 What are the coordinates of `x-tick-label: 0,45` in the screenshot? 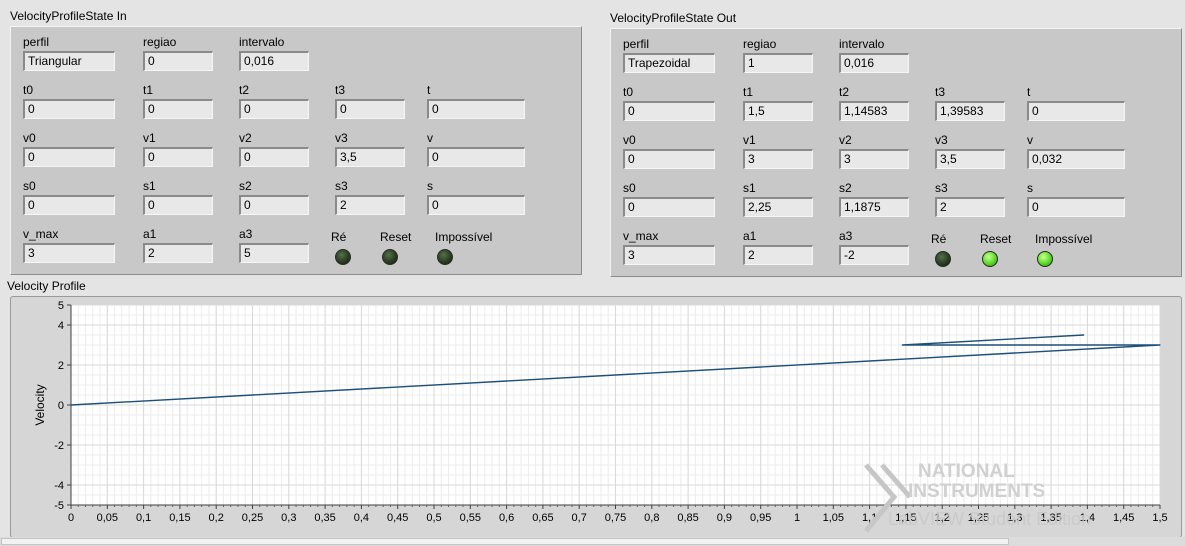 It's located at (397, 518).